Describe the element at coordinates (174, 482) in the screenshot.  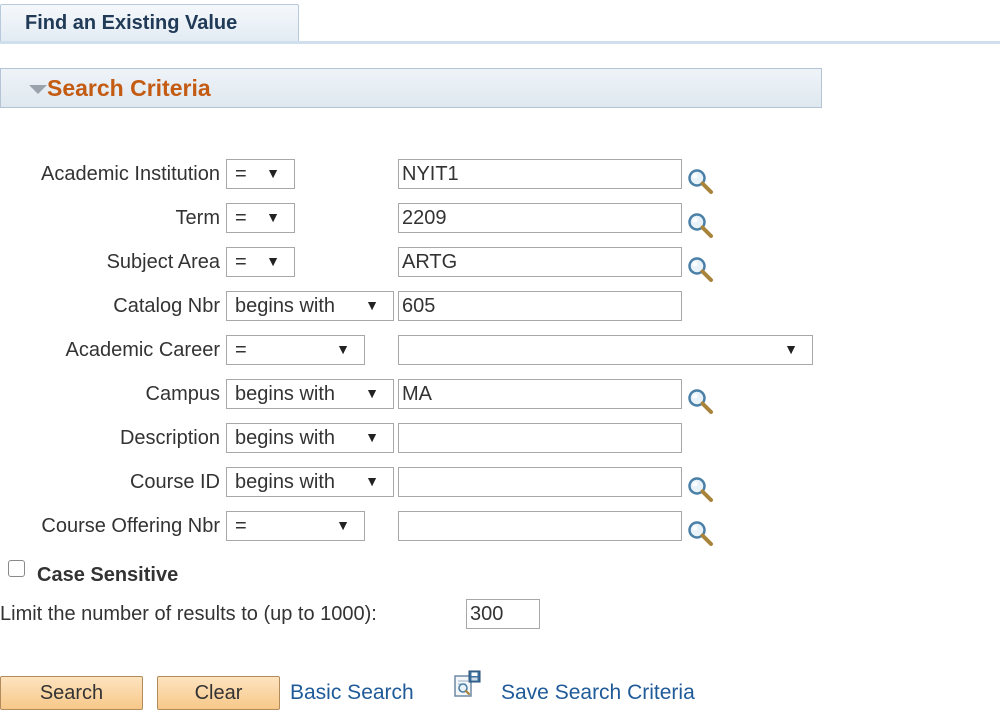
I see `label-course-id: Course ID` at that location.